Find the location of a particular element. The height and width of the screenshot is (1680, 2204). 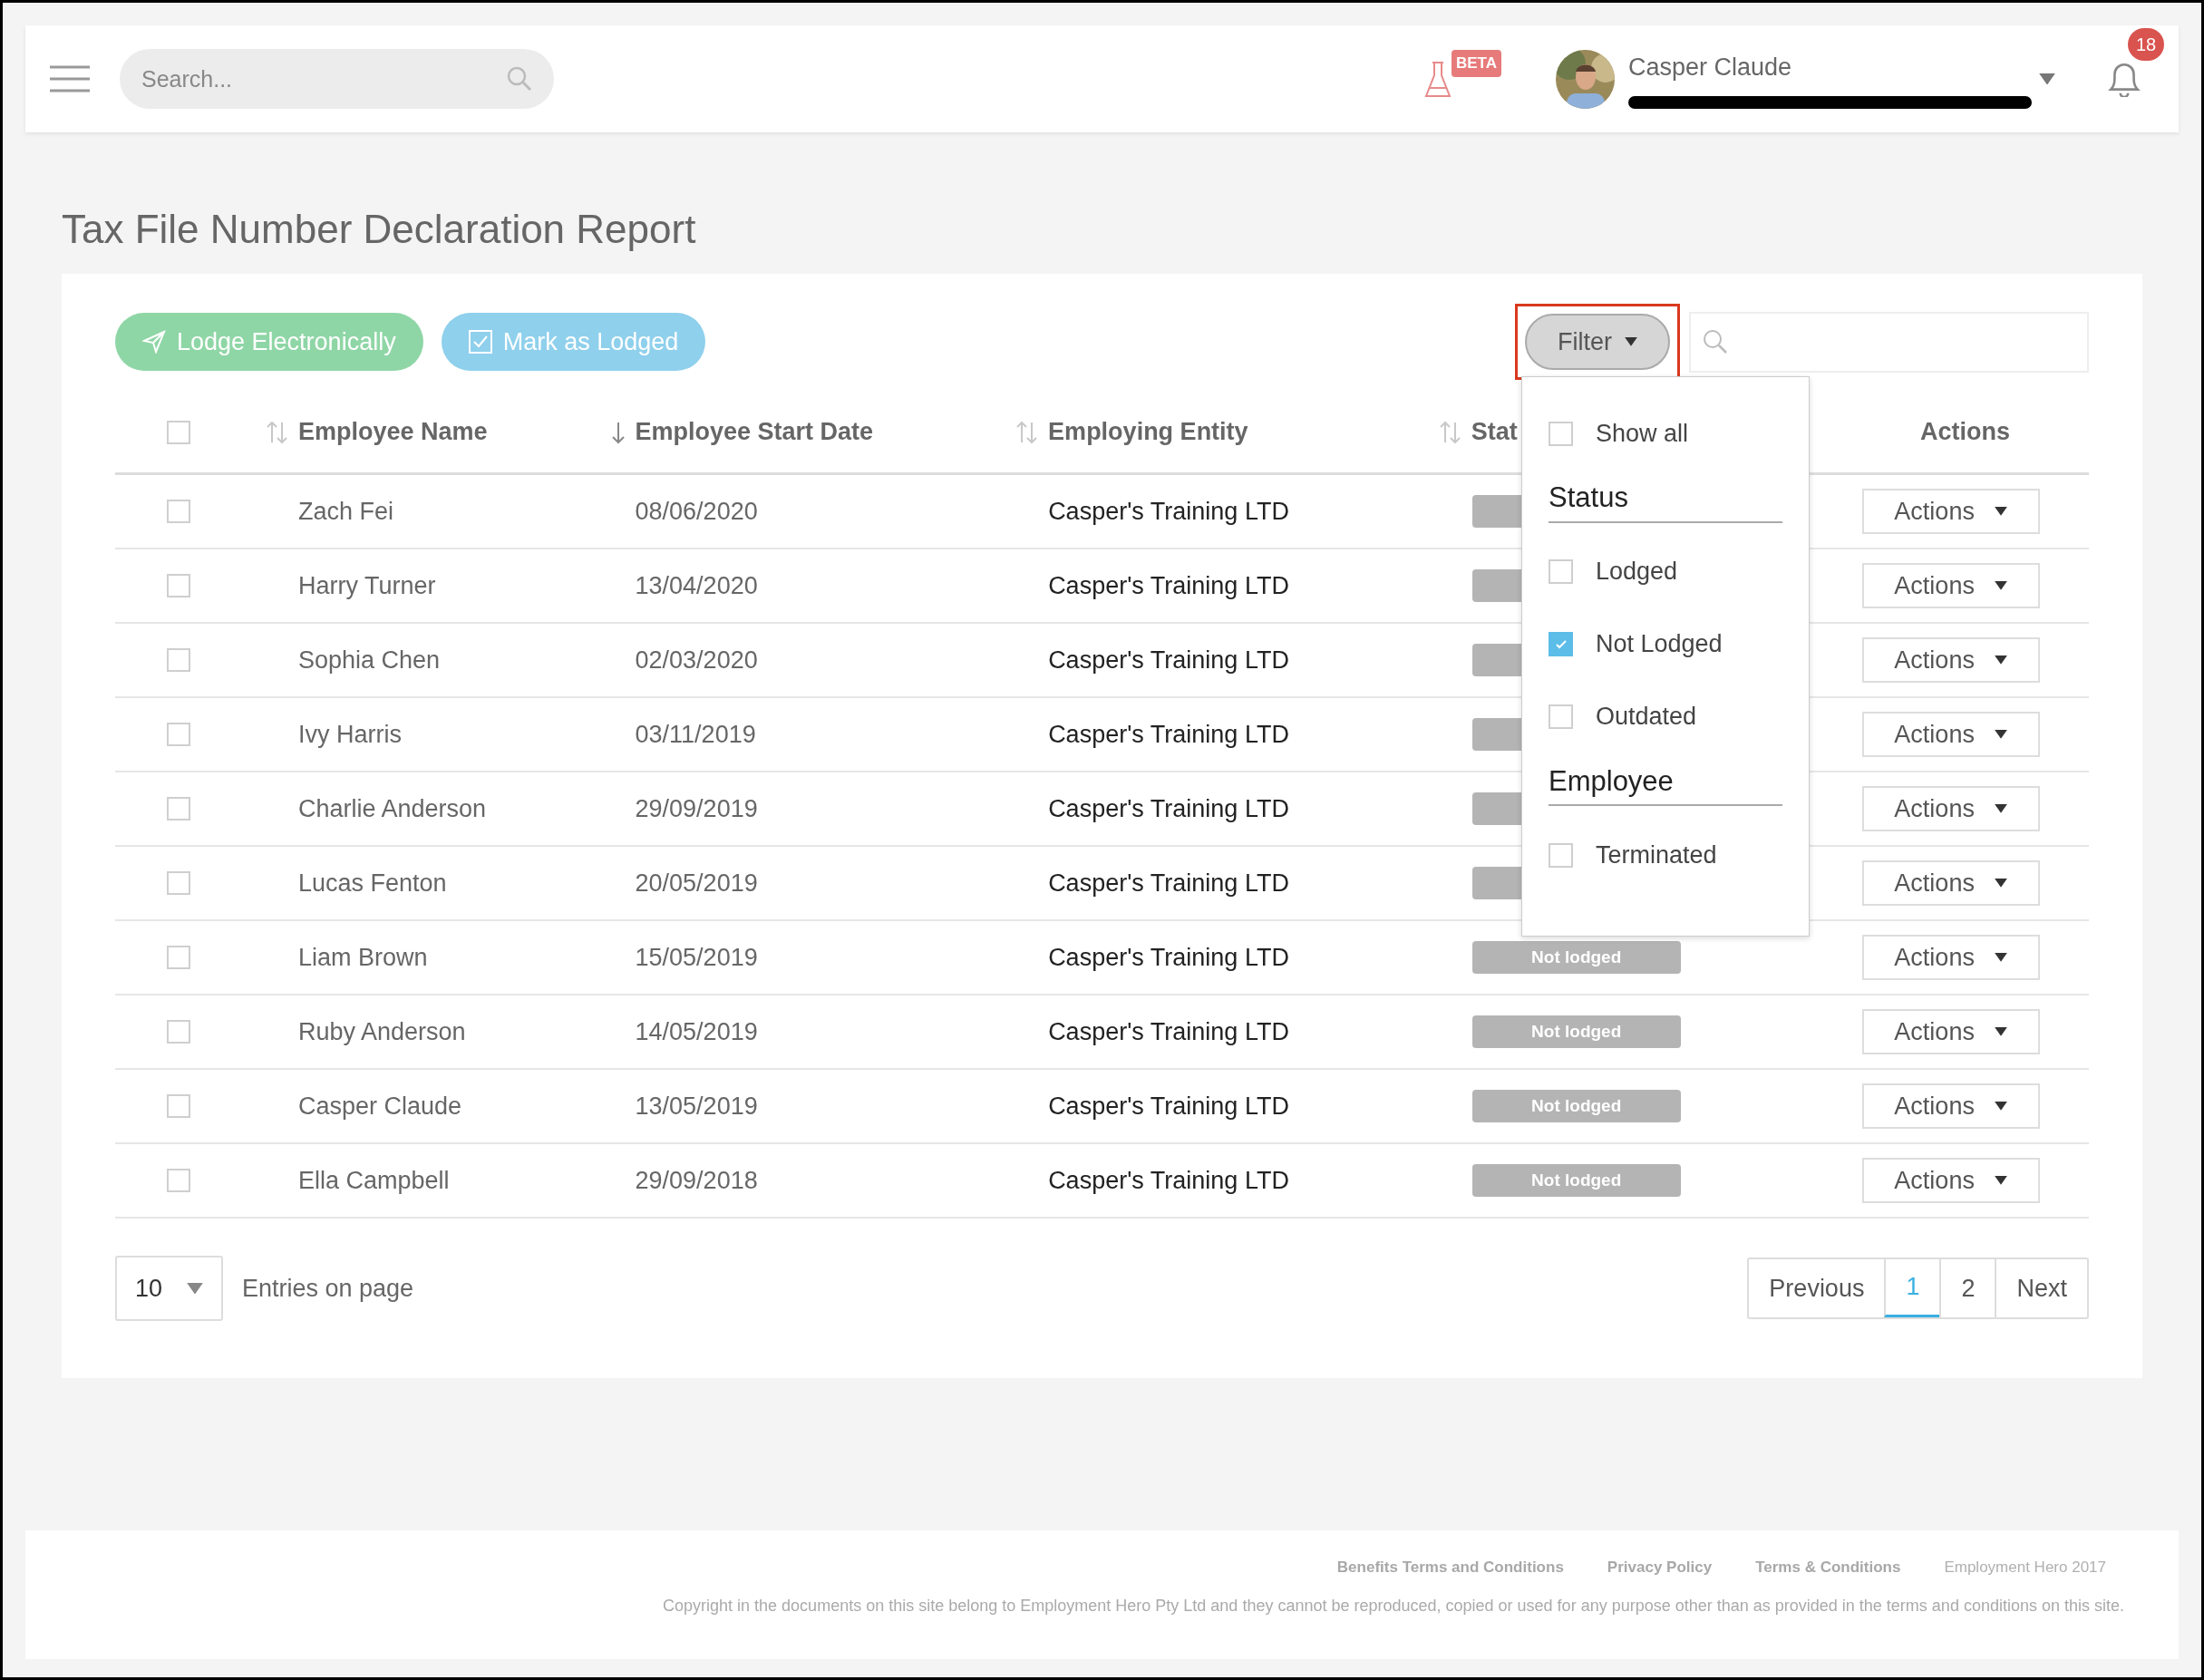

table-cell: Liam Brown is located at coordinates (362, 957).